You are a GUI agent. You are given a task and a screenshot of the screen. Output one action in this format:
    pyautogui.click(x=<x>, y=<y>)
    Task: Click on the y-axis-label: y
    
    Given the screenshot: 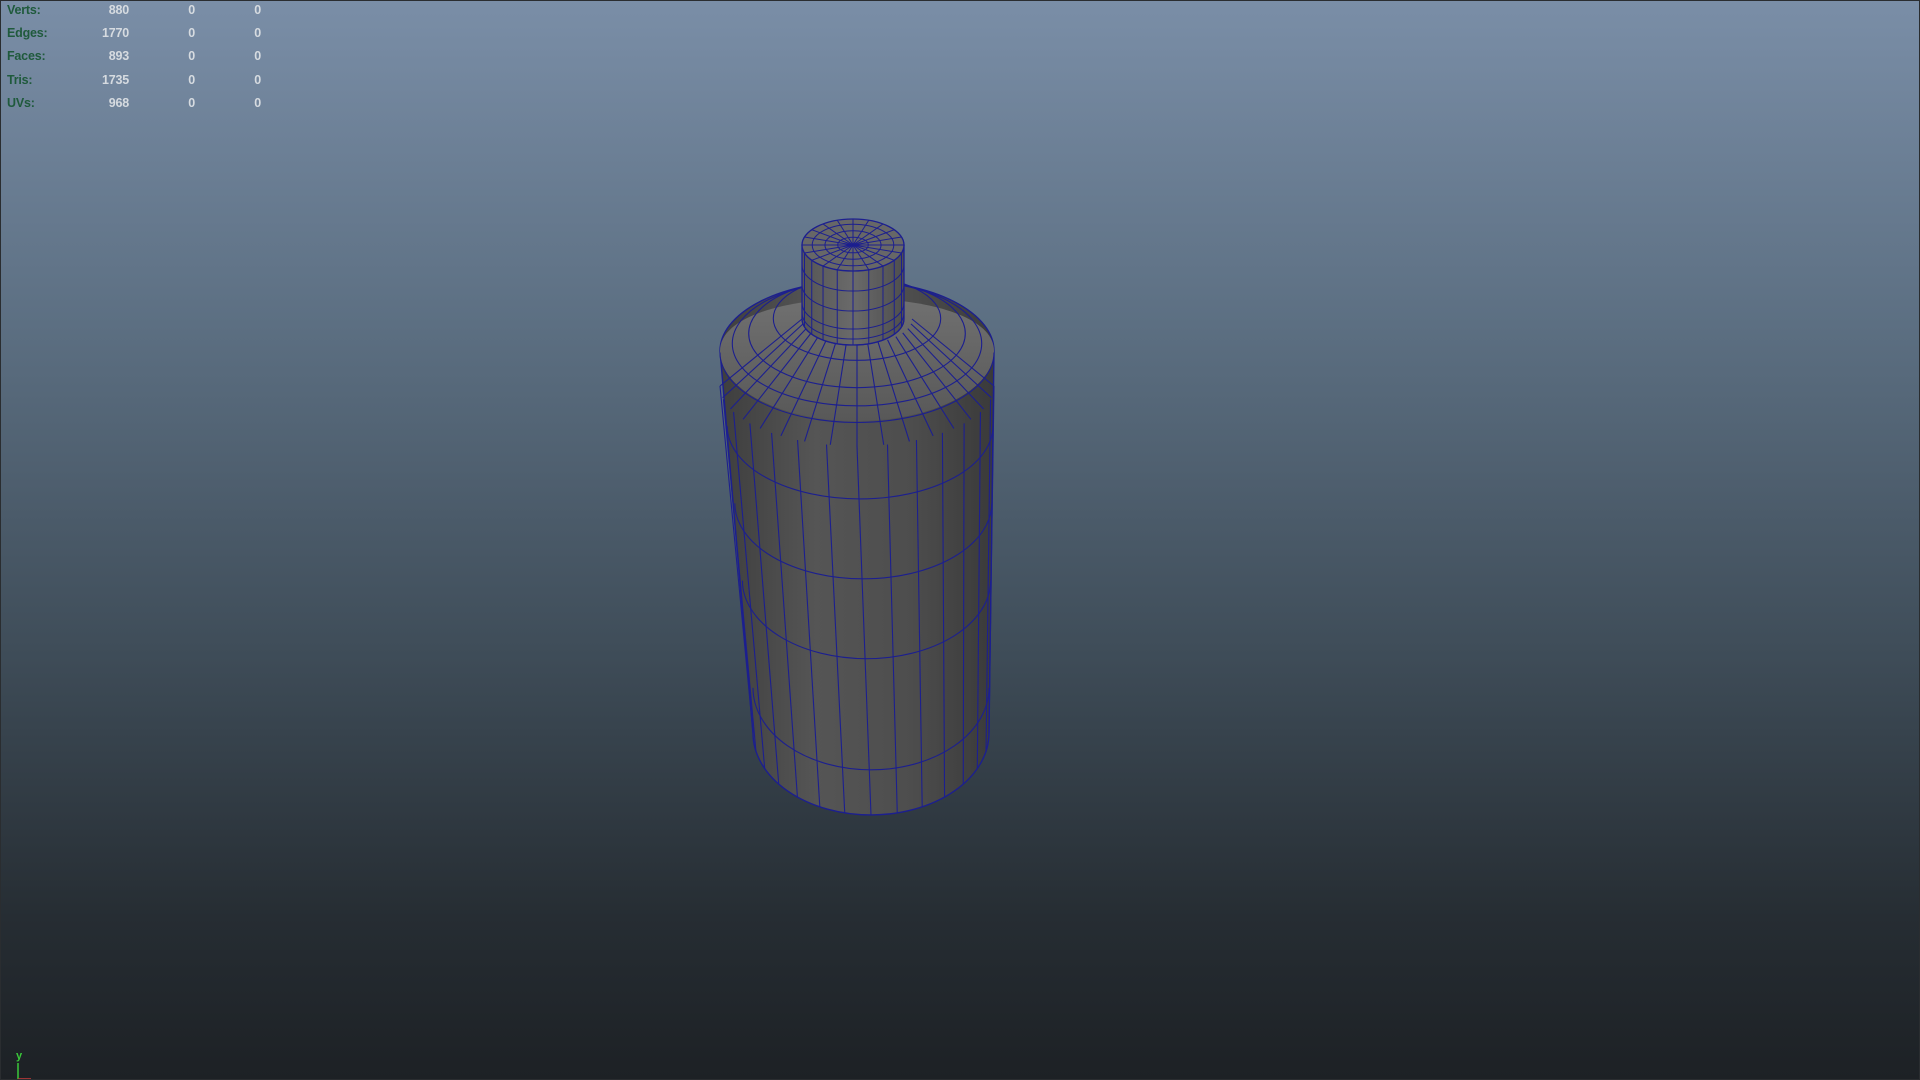 What is the action you would take?
    pyautogui.click(x=19, y=1056)
    